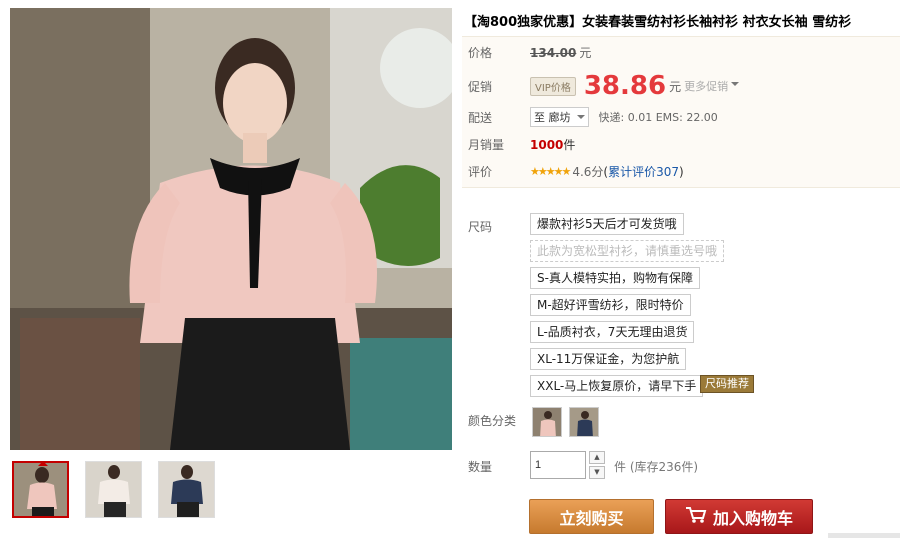 The height and width of the screenshot is (538, 900). What do you see at coordinates (569, 145) in the screenshot?
I see `monthly-sales-unit: 件` at bounding box center [569, 145].